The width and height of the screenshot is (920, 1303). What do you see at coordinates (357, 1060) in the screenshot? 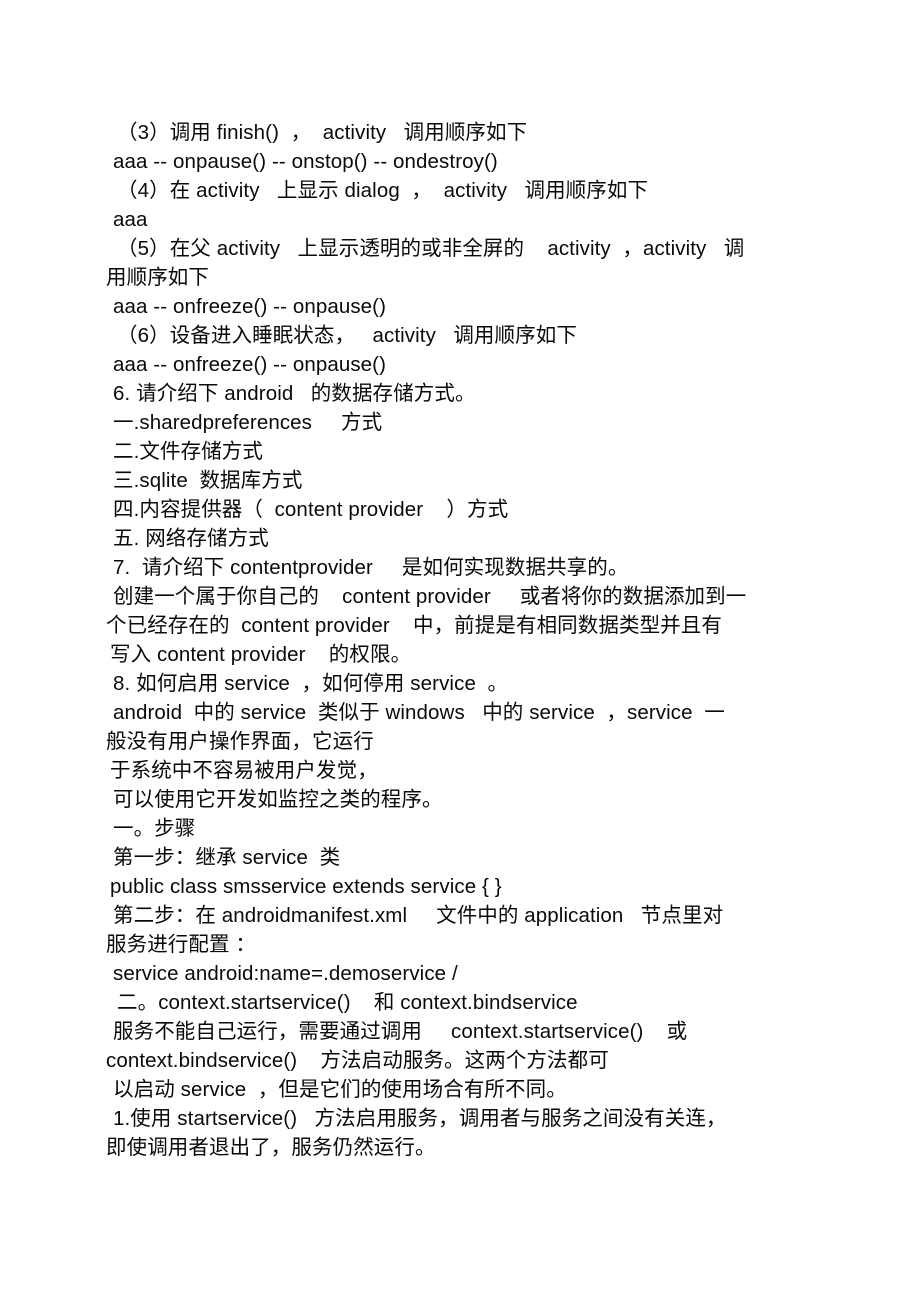
I see `text-line: context.bindservice() 方法启动服务。这两个方法都可` at bounding box center [357, 1060].